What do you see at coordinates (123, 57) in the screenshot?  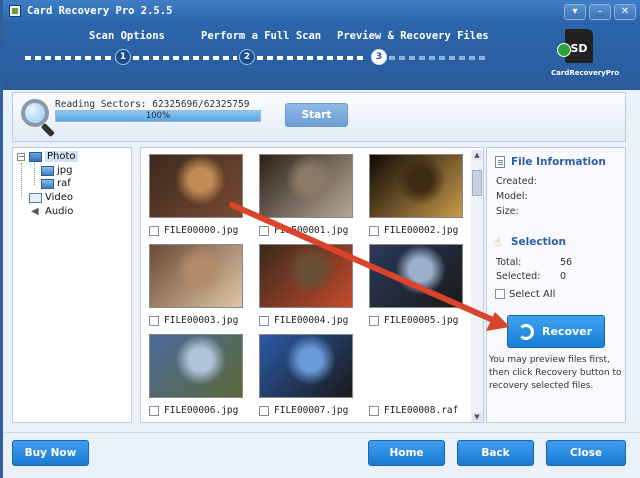 I see `step-1-node: 1` at bounding box center [123, 57].